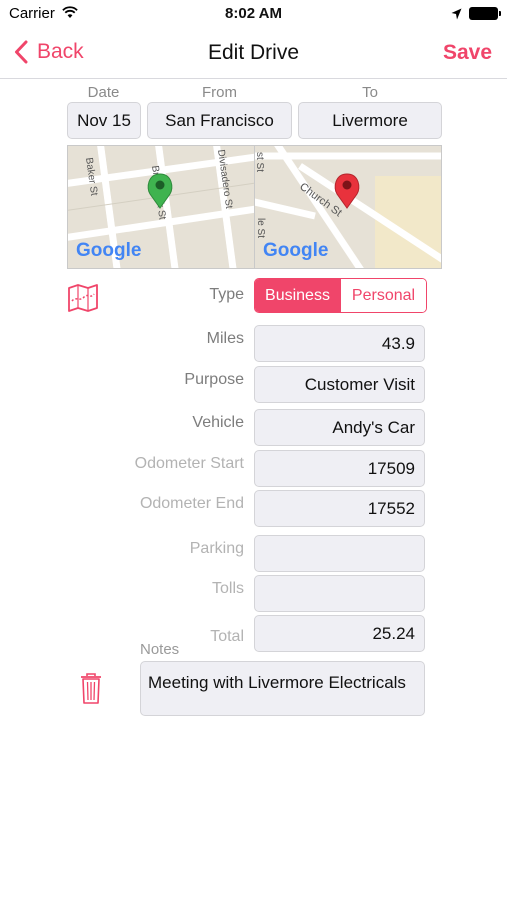 This screenshot has height=900, width=507. I want to click on battery-icon, so click(485, 13).